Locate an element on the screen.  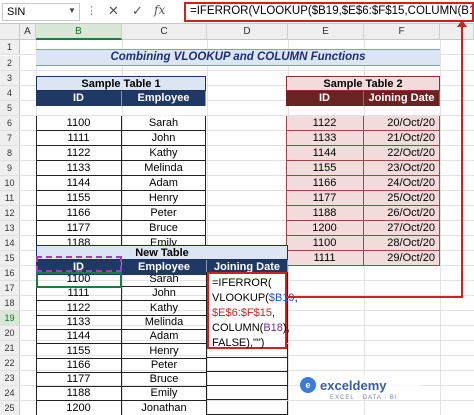
new-table-cell-id: 1133 is located at coordinates (79, 322).